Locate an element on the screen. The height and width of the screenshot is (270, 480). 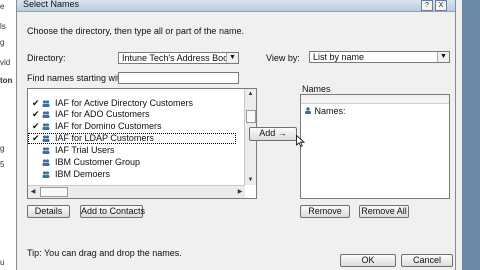
list-item: IBM Demoers is located at coordinates (132, 174).